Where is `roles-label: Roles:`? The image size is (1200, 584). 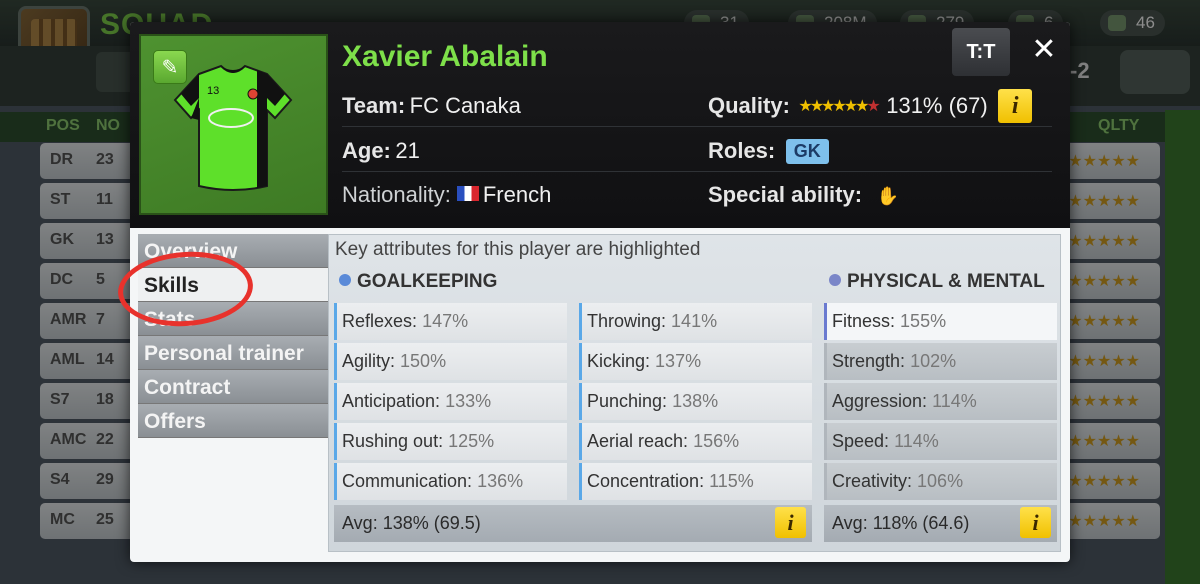
roles-label: Roles: is located at coordinates (742, 150).